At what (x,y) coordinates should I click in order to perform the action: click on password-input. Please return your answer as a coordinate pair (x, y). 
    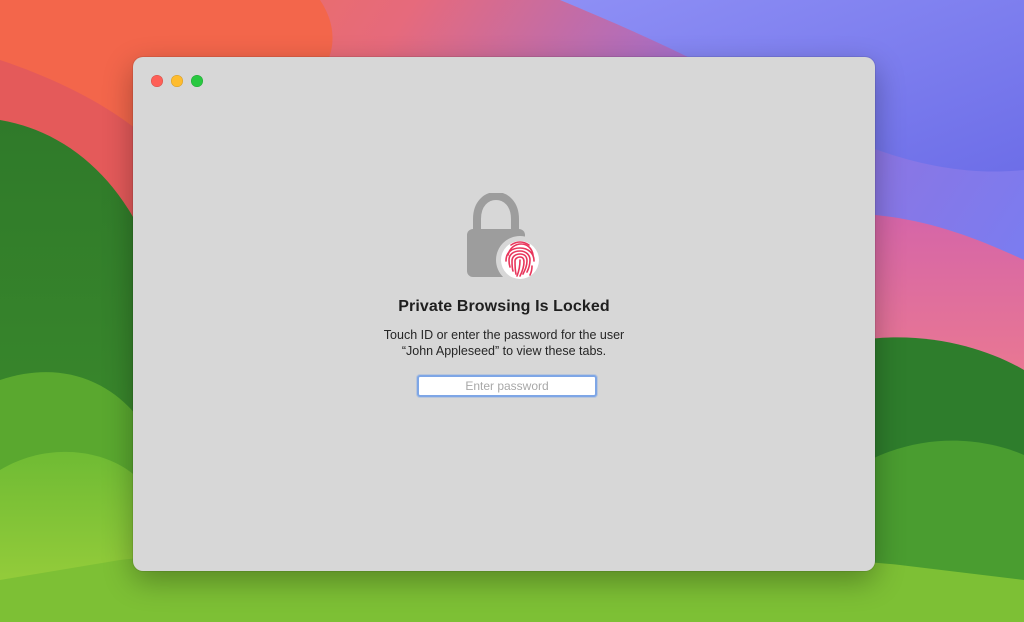
    Looking at the image, I should click on (507, 386).